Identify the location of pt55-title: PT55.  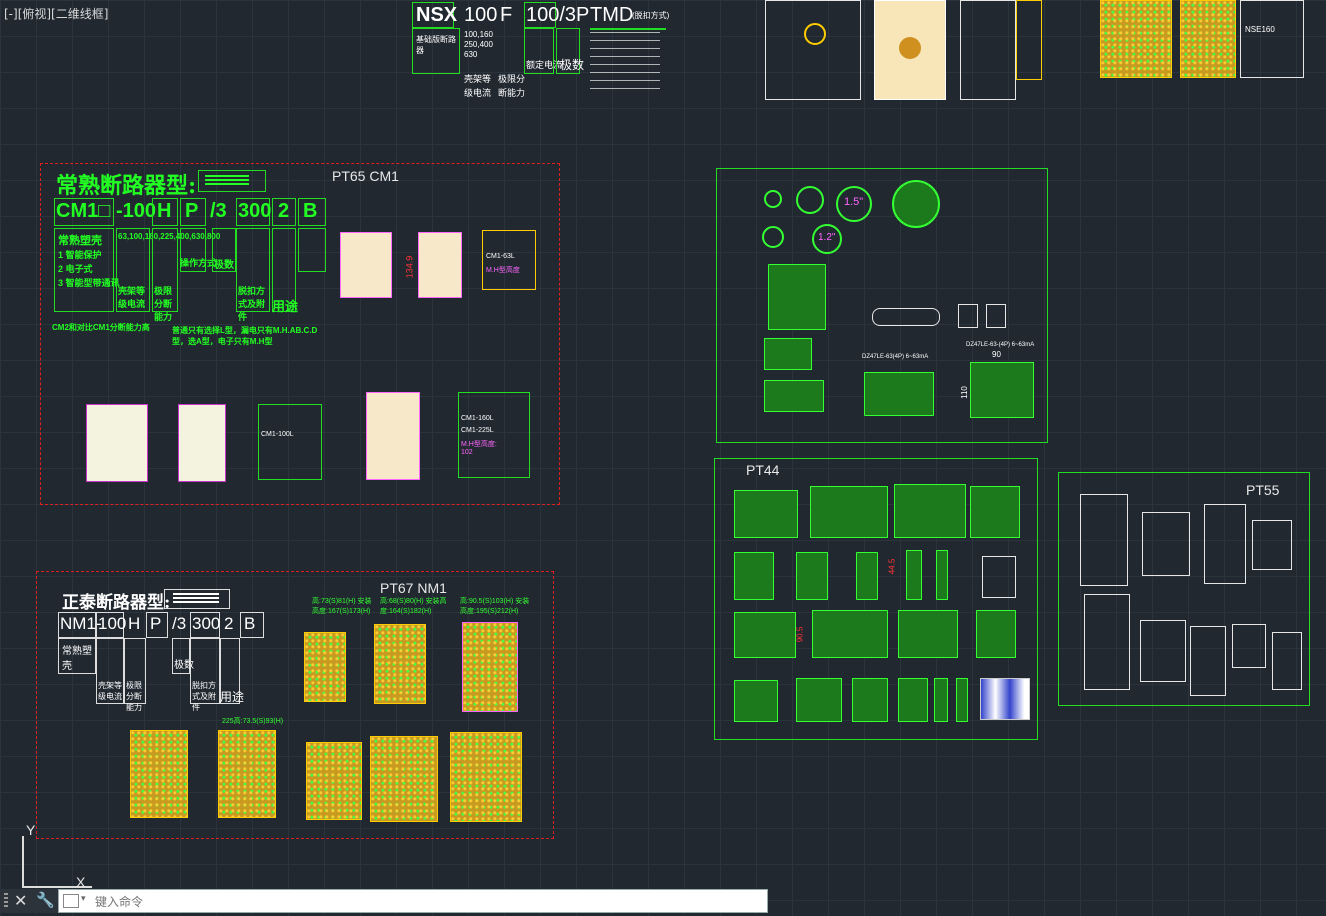
(1263, 490).